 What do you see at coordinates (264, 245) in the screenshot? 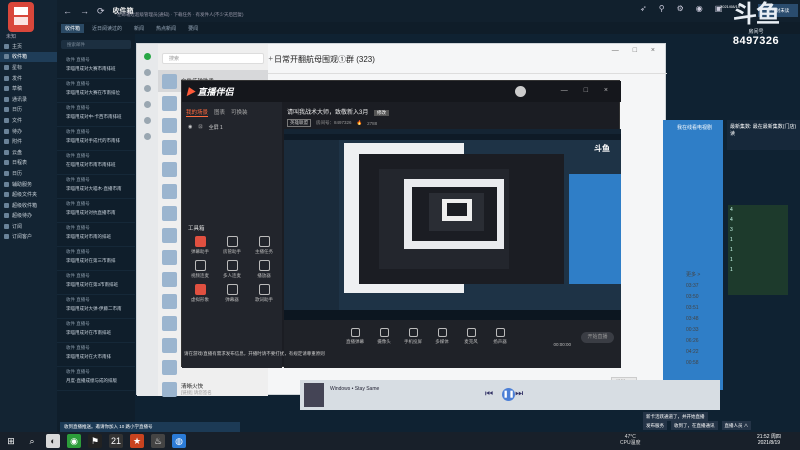
I see `tool-button: 主播任务` at bounding box center [264, 245].